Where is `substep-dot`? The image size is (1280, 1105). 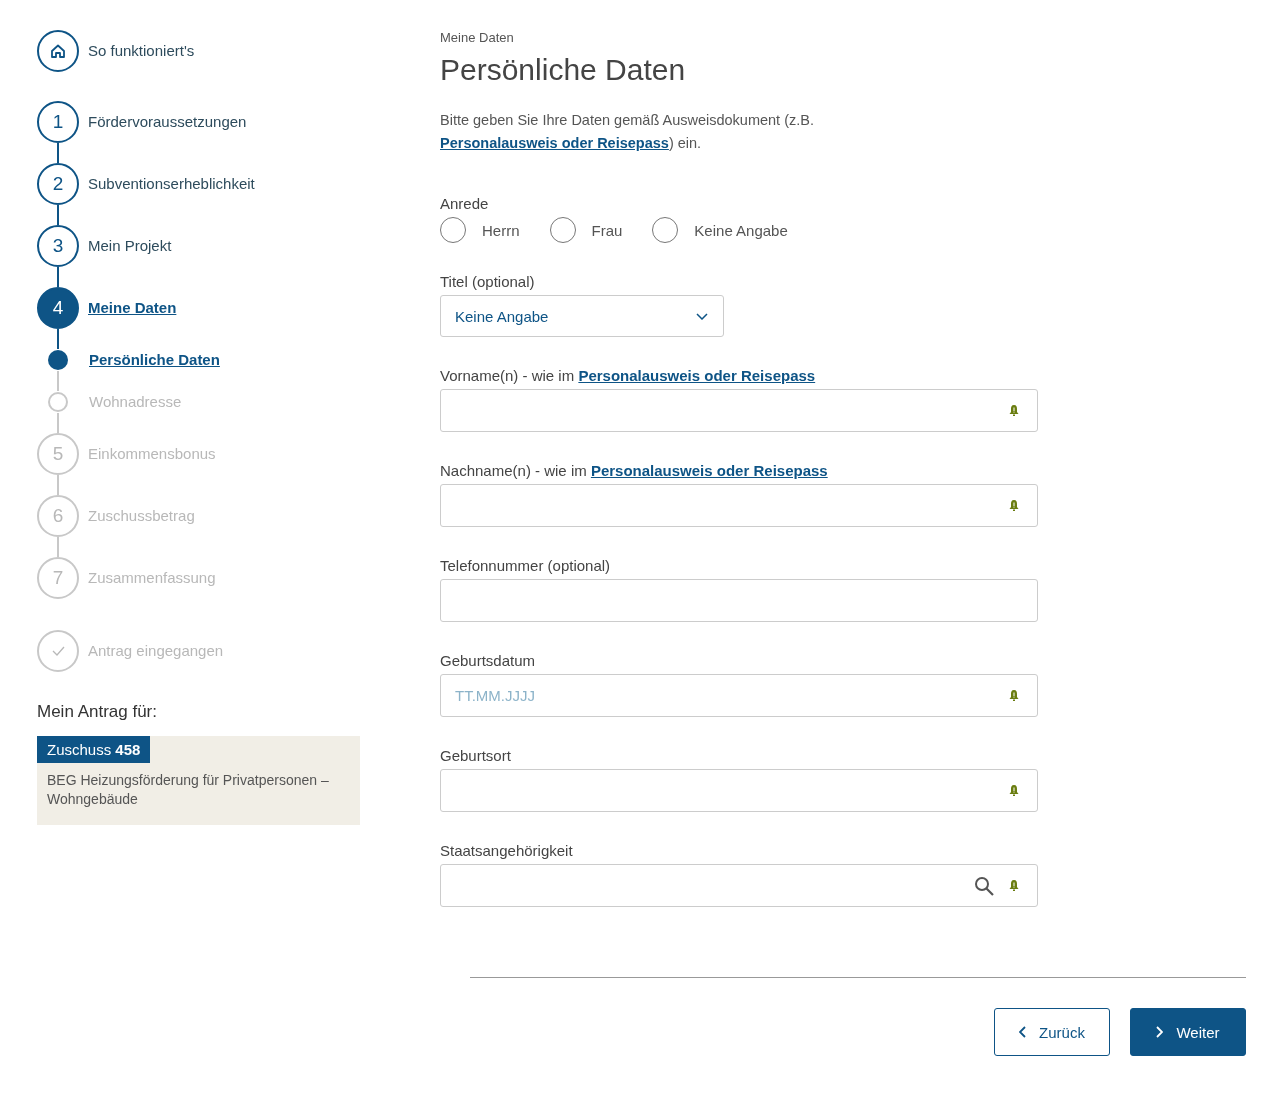
substep-dot is located at coordinates (58, 360).